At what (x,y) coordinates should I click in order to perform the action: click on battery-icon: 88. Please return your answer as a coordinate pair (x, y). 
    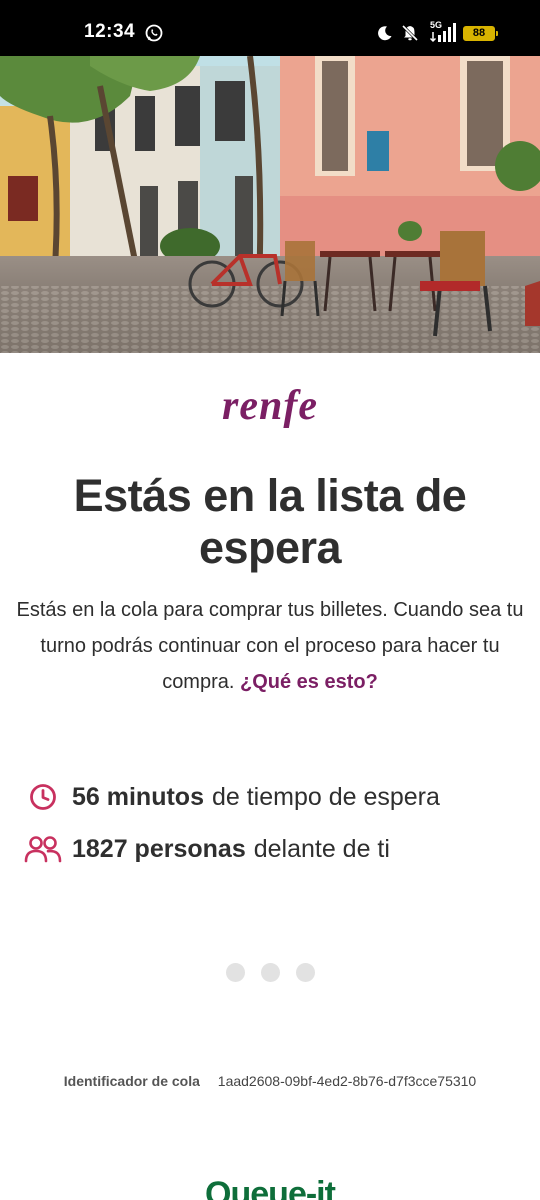
    Looking at the image, I should click on (480, 33).